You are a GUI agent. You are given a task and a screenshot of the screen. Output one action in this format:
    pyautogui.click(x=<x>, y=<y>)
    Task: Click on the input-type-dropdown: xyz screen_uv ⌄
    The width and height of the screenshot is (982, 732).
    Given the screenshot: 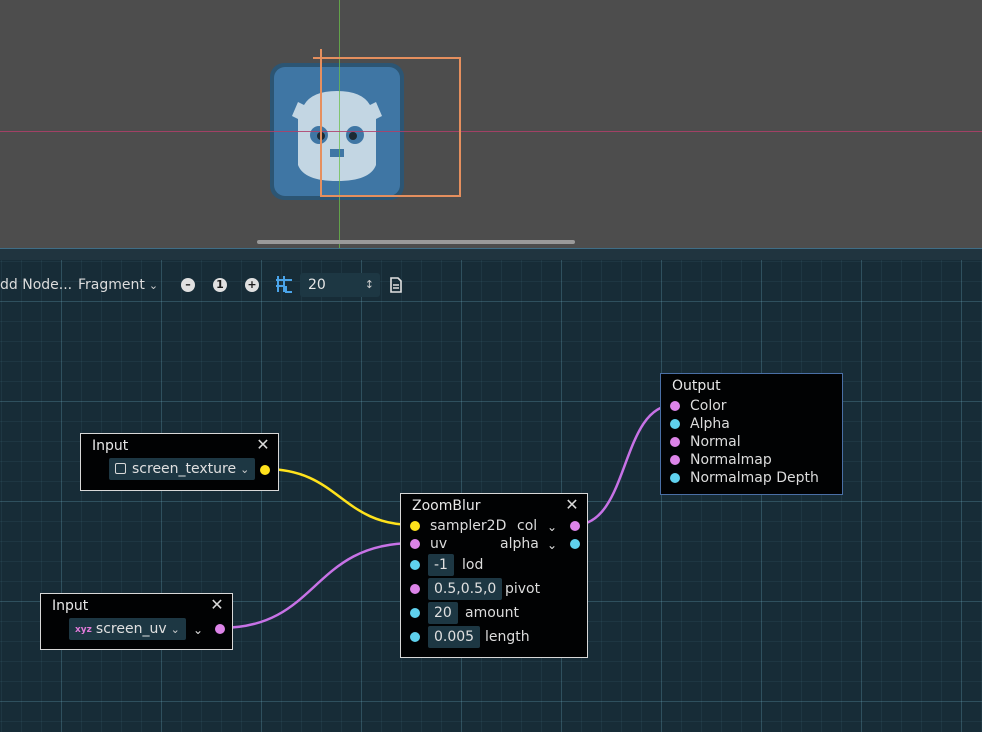 What is the action you would take?
    pyautogui.click(x=127, y=629)
    